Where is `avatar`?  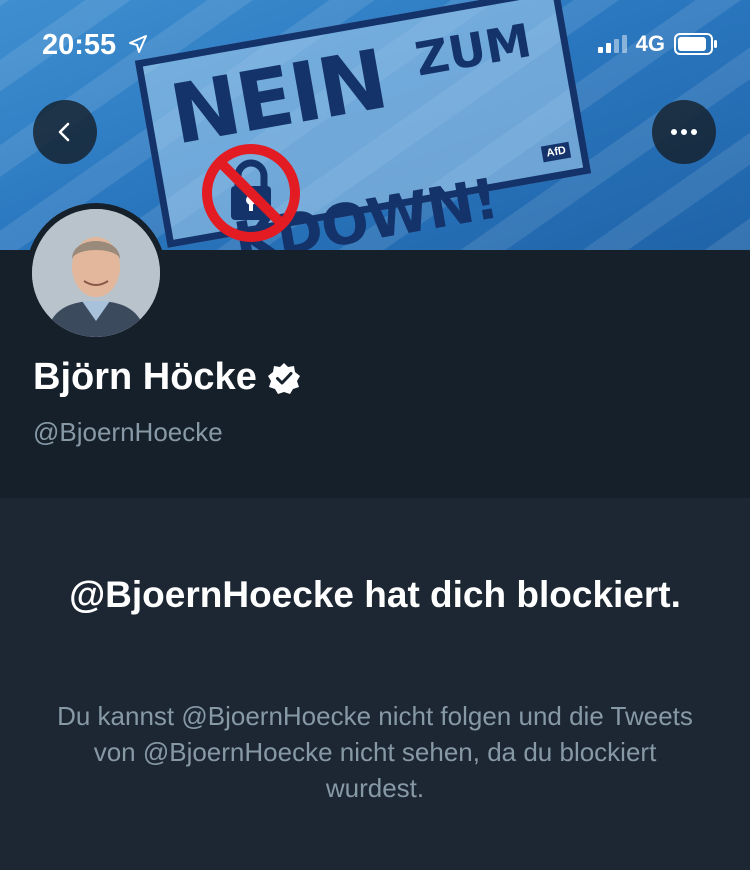
avatar is located at coordinates (96, 273).